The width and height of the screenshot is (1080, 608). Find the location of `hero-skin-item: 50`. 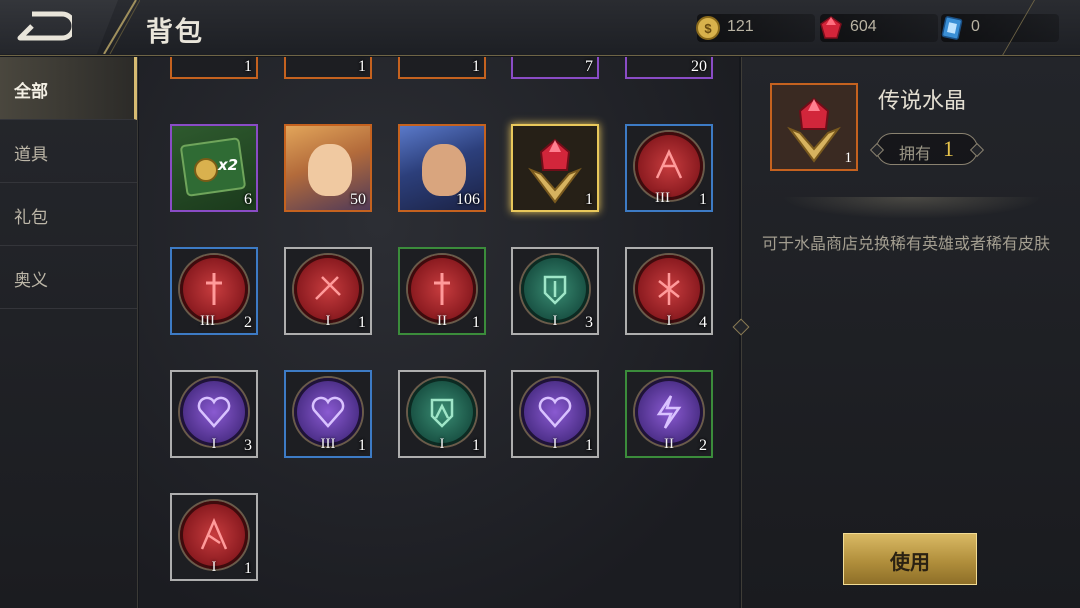

hero-skin-item: 50 is located at coordinates (328, 168).